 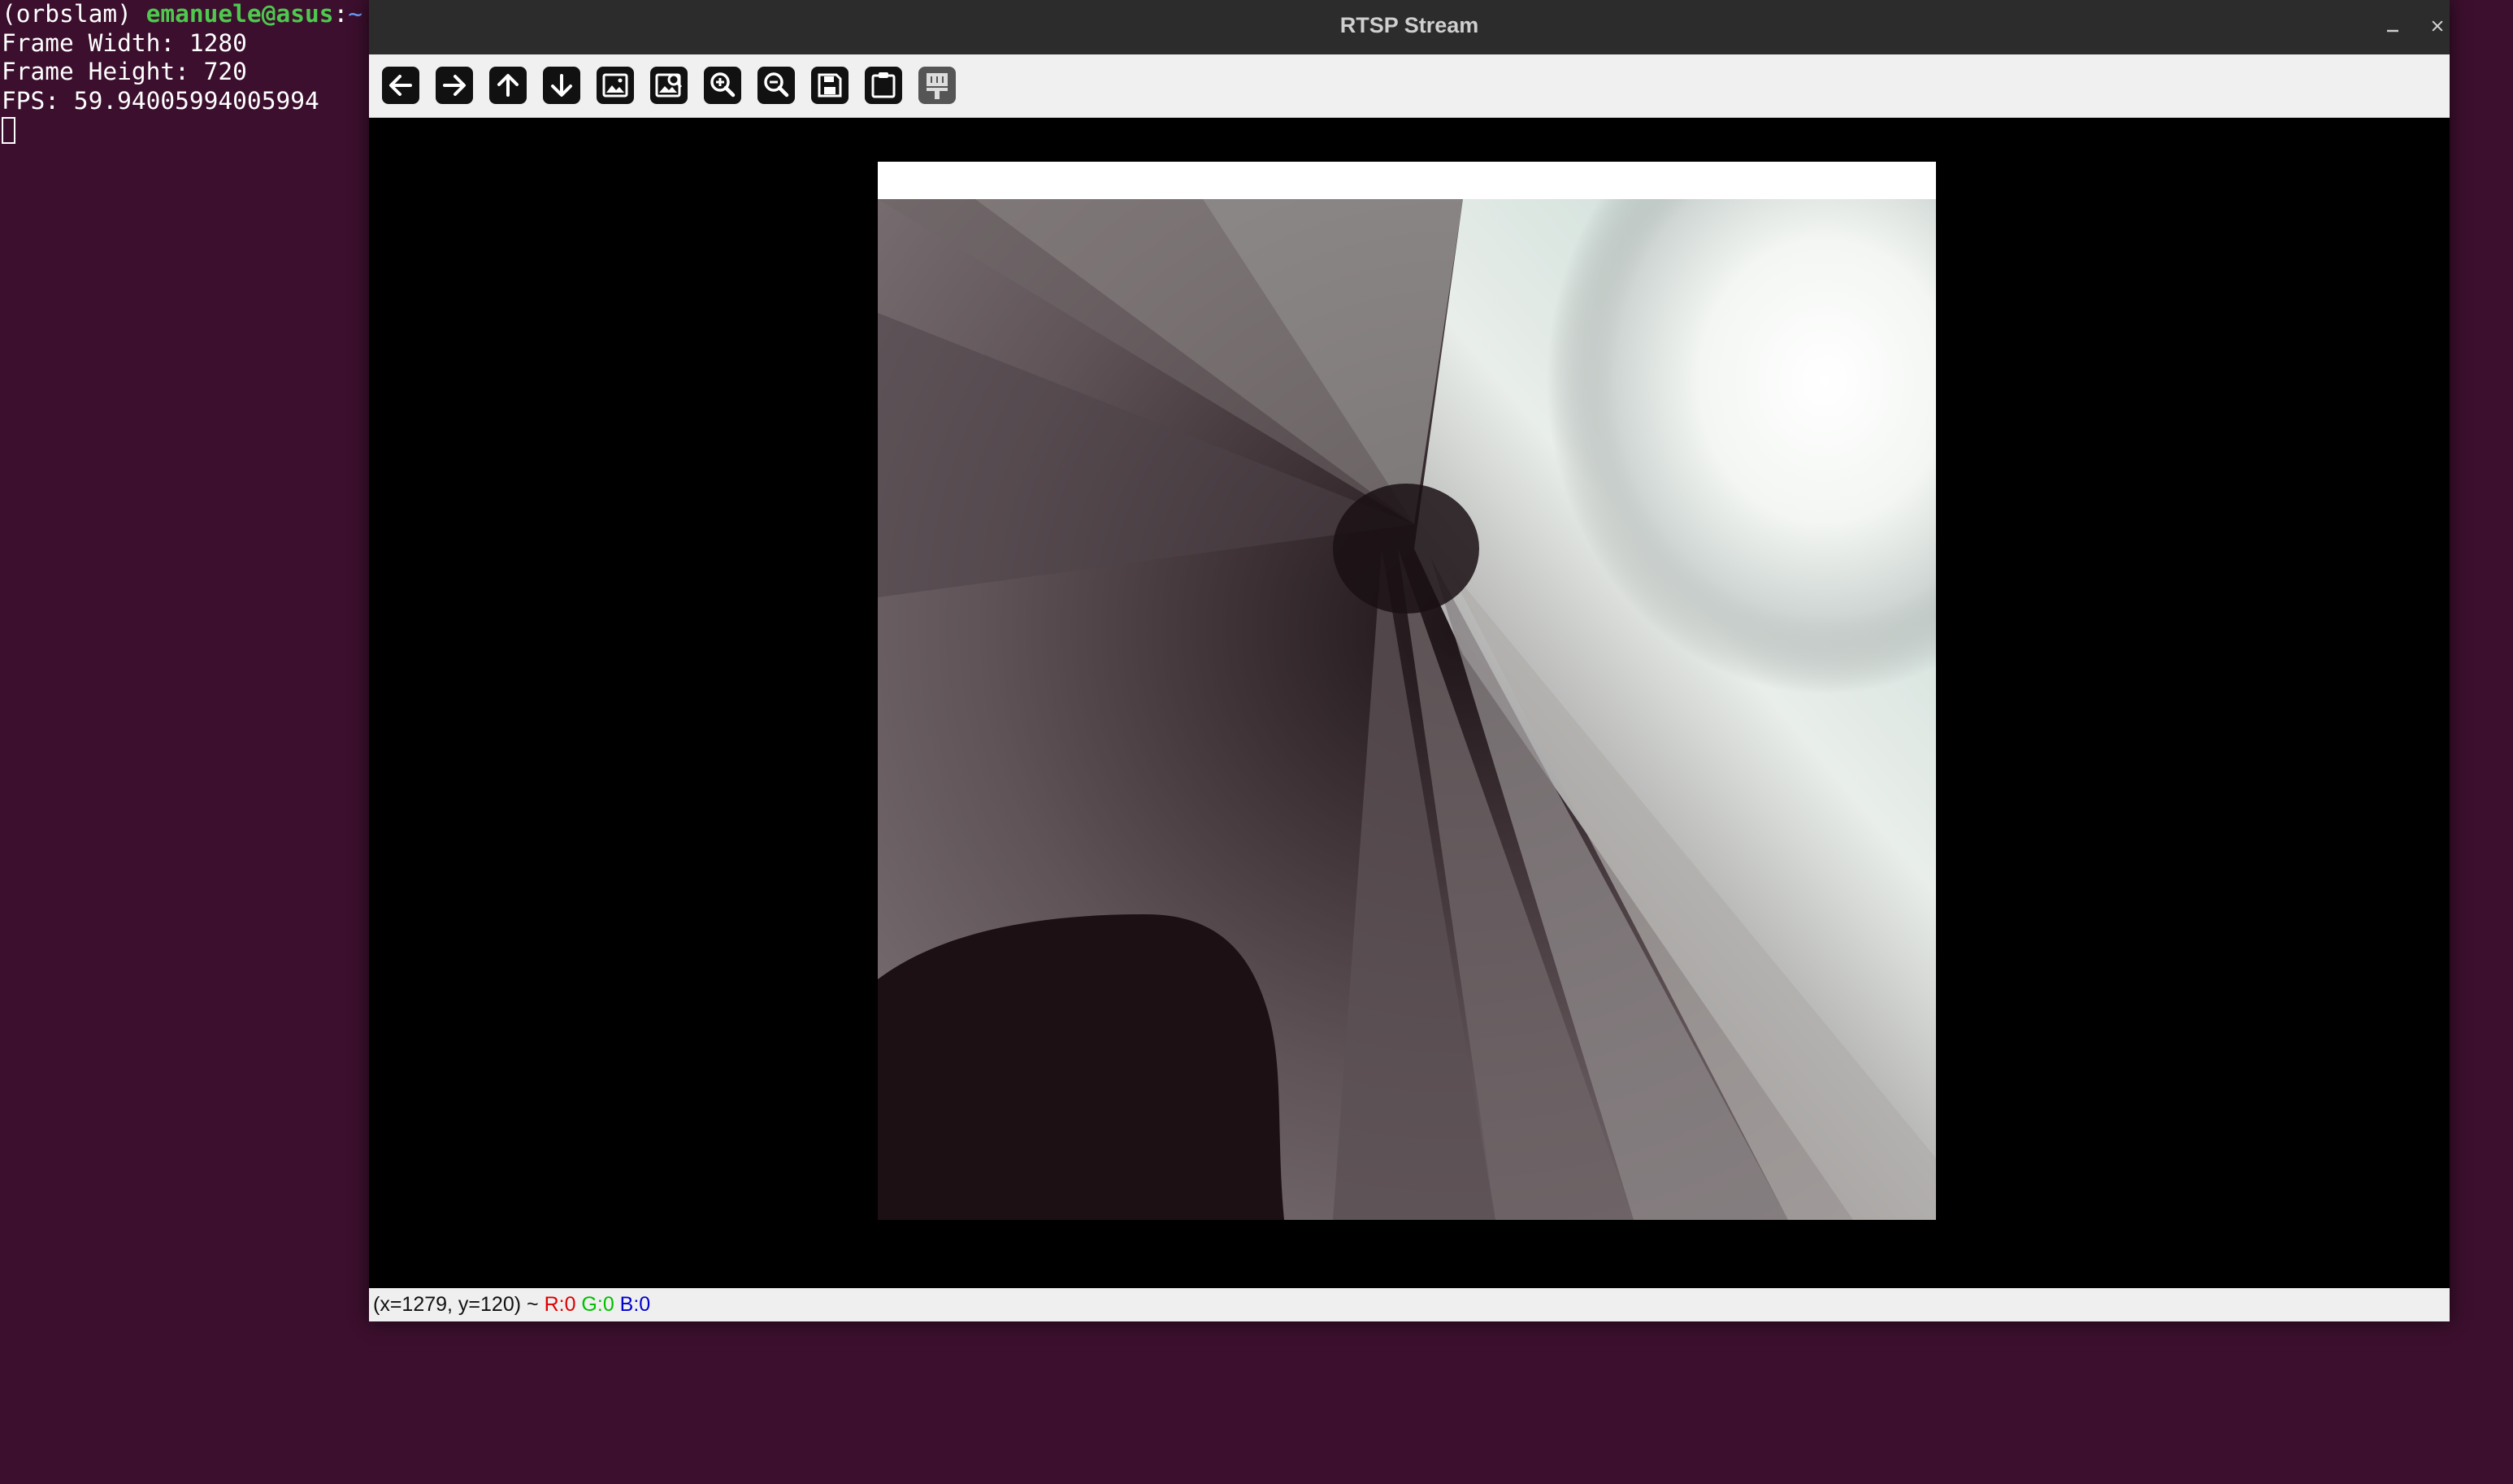 What do you see at coordinates (355, 14) in the screenshot?
I see `prompt-path: ~` at bounding box center [355, 14].